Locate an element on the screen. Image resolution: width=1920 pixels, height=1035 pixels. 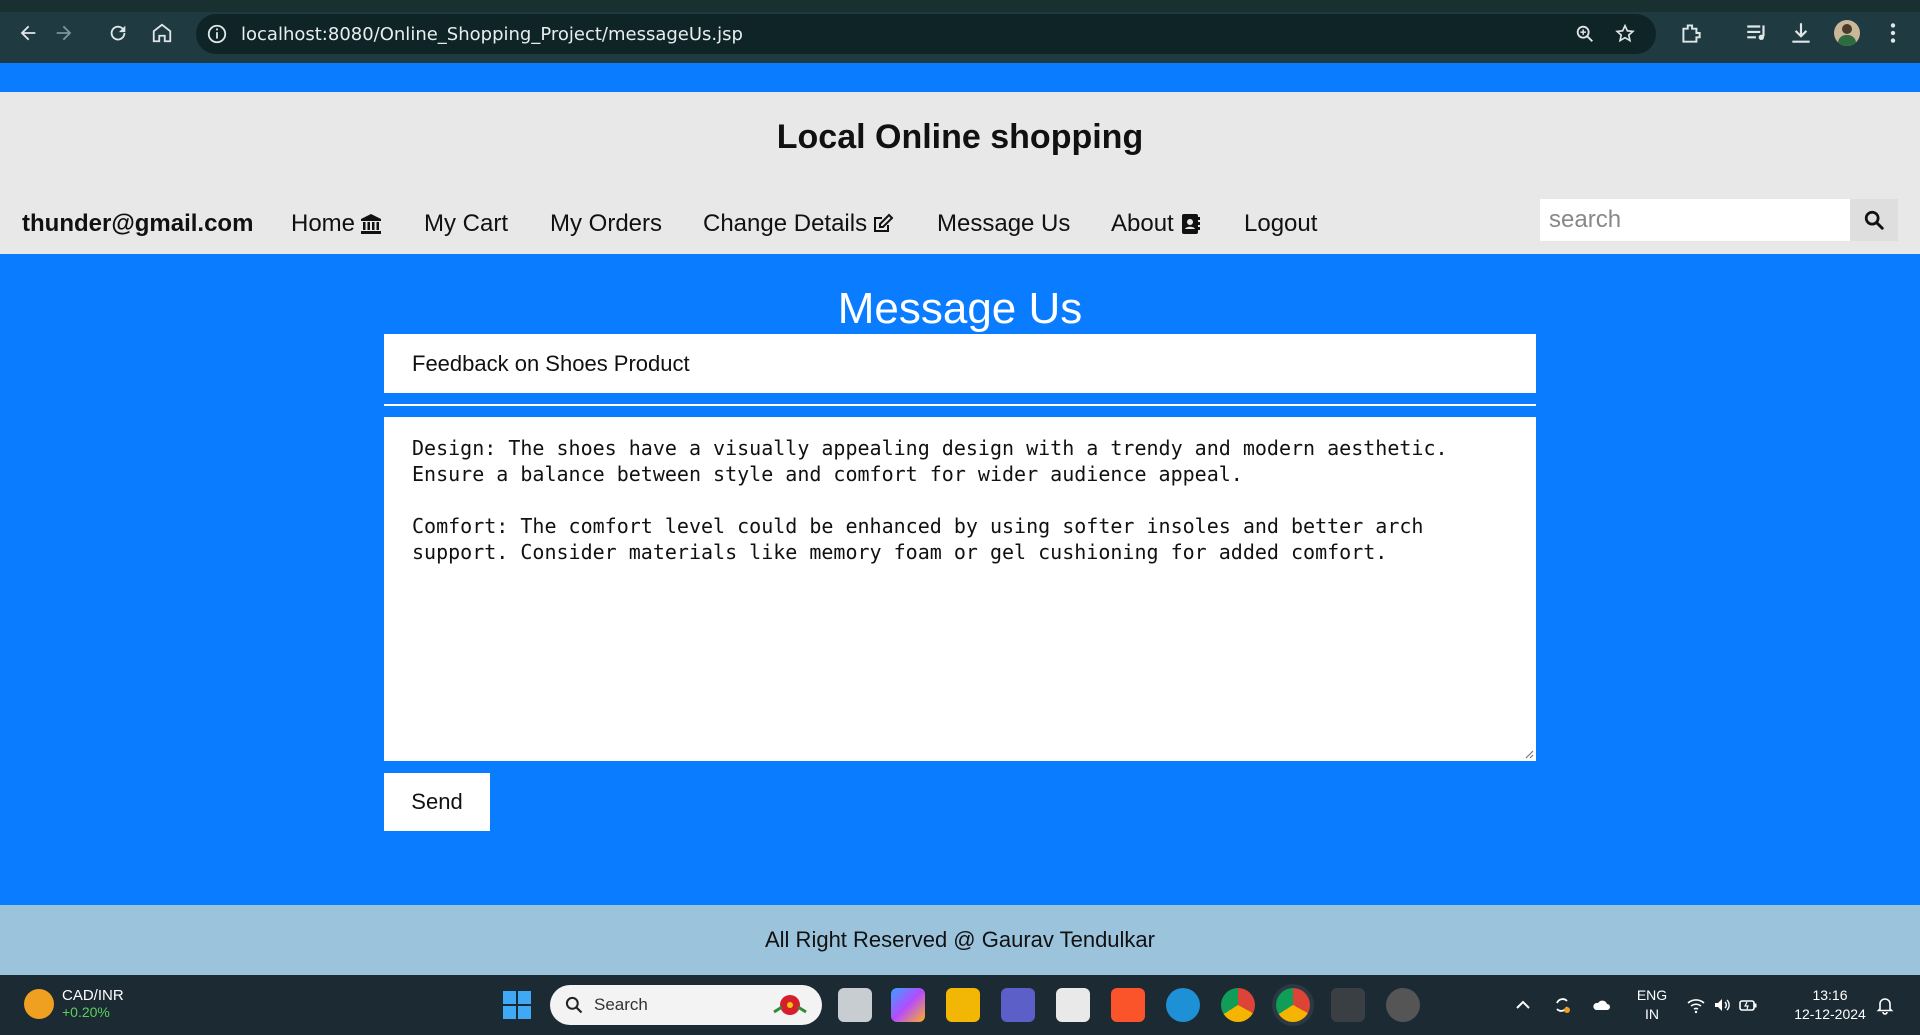
nav-change-details: Change Details is located at coordinates (799, 224).